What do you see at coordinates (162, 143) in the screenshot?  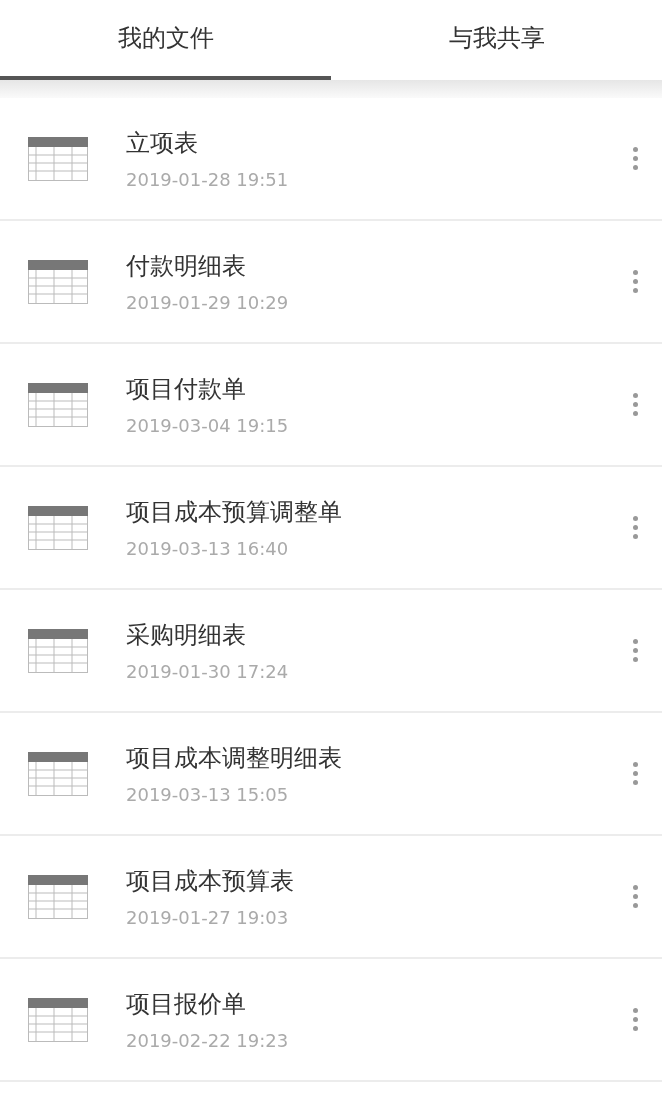 I see `file-name: 立项表` at bounding box center [162, 143].